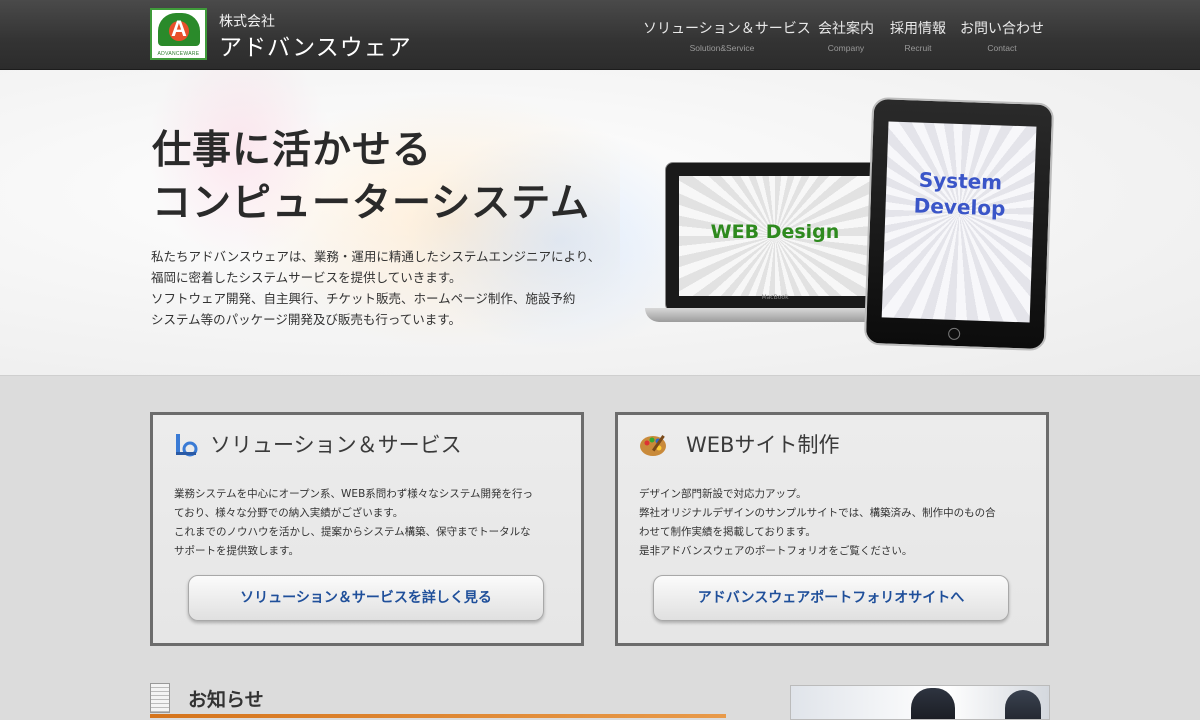 This screenshot has height=720, width=1200. Describe the element at coordinates (306, 277) in the screenshot. I see `hero-desc-line: 福岡に密着したシステムサービスを提供していきます。` at that location.